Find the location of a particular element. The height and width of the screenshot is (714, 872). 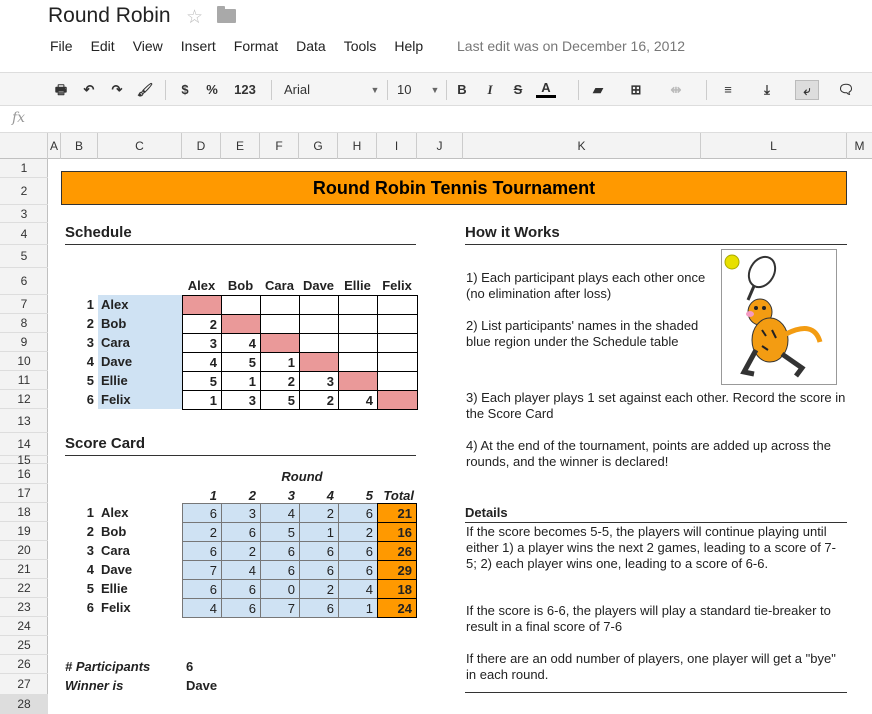

score-player-name: Dave is located at coordinates (140, 569).